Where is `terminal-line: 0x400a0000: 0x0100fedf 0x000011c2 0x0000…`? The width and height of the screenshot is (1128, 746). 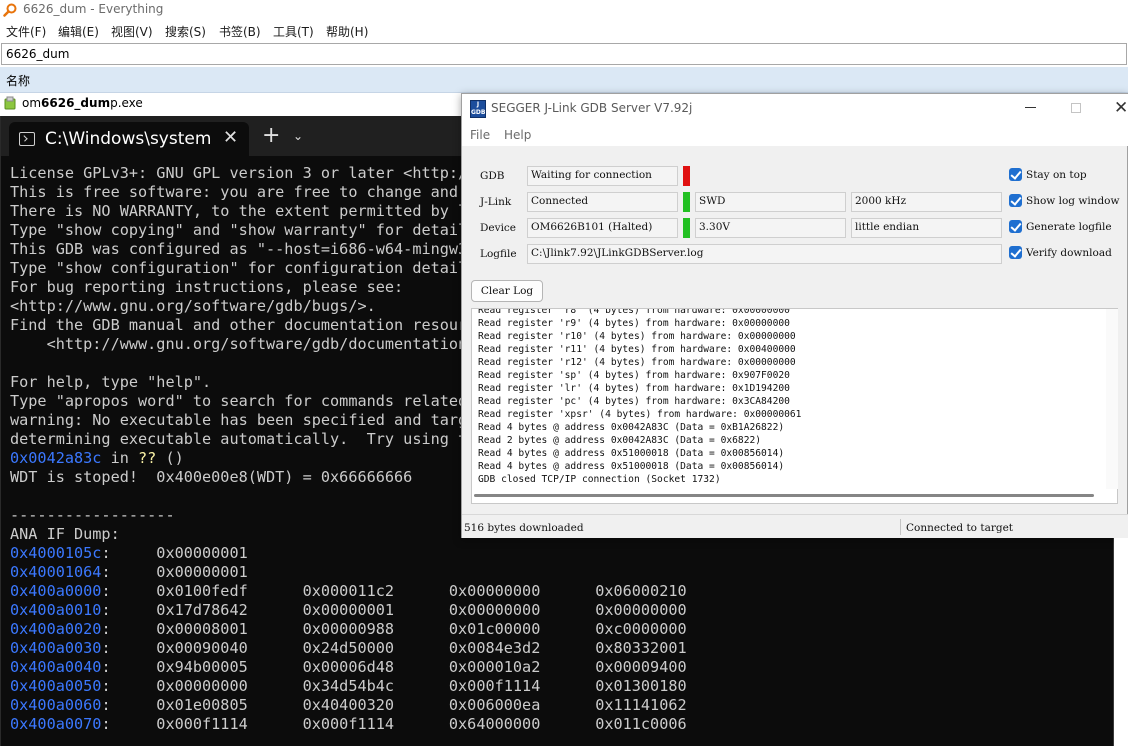
terminal-line: 0x400a0000: 0x0100fedf 0x000011c2 0x0000… is located at coordinates (560, 591).